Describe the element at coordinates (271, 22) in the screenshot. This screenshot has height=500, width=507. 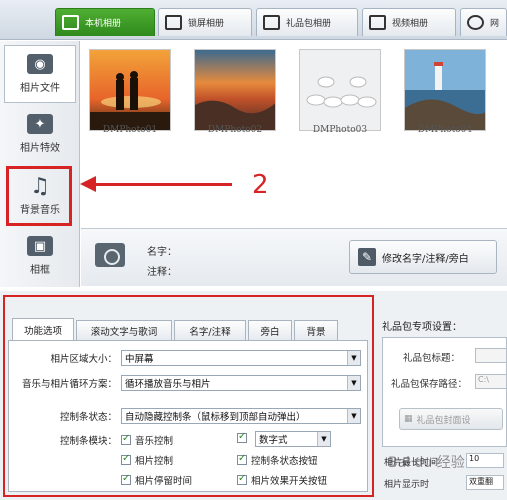
I see `gift-icon` at that location.